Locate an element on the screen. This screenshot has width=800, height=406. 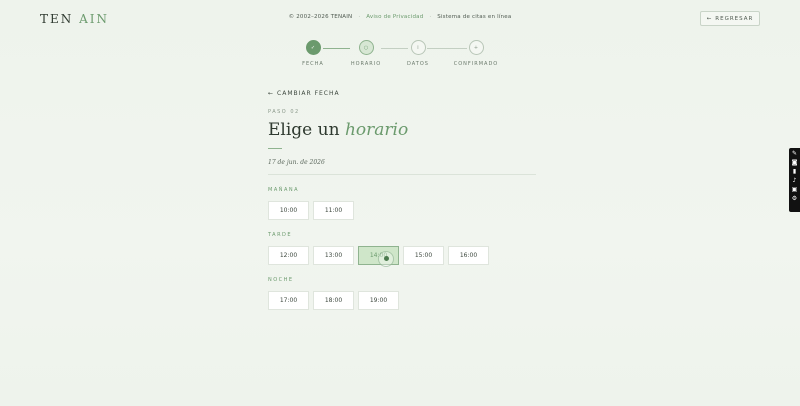
settings-icon: ⚙ is located at coordinates (794, 198).